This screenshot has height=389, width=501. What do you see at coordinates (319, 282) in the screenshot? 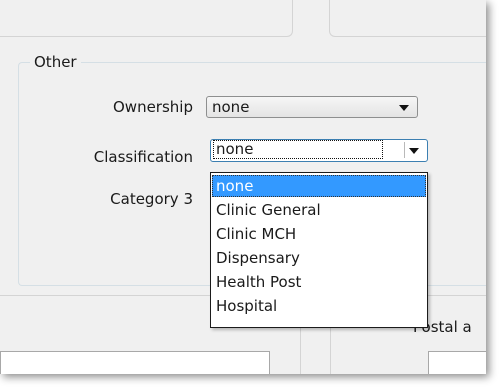
I see `dropdown-option: Health Post` at bounding box center [319, 282].